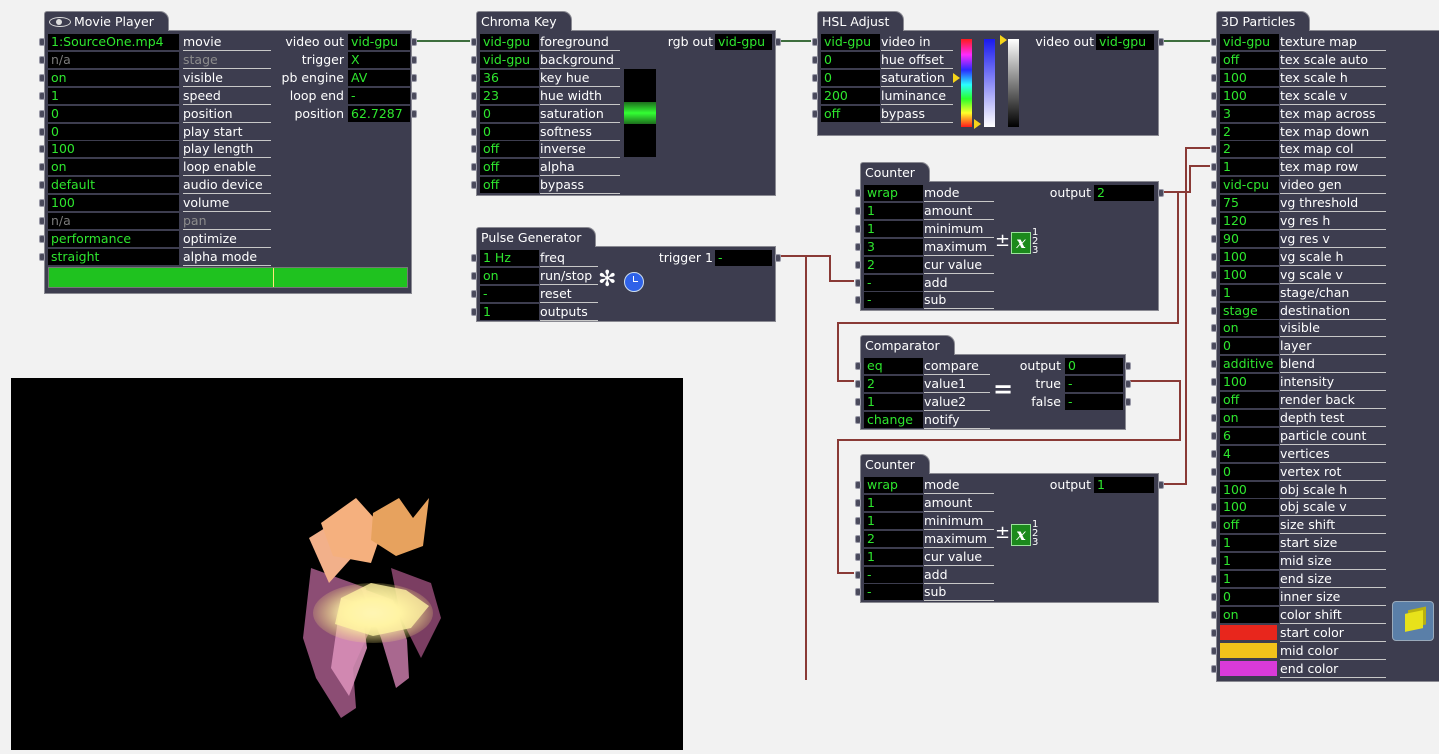 The width and height of the screenshot is (1439, 754). I want to click on input-row: 6 particle count, so click(1325, 436).